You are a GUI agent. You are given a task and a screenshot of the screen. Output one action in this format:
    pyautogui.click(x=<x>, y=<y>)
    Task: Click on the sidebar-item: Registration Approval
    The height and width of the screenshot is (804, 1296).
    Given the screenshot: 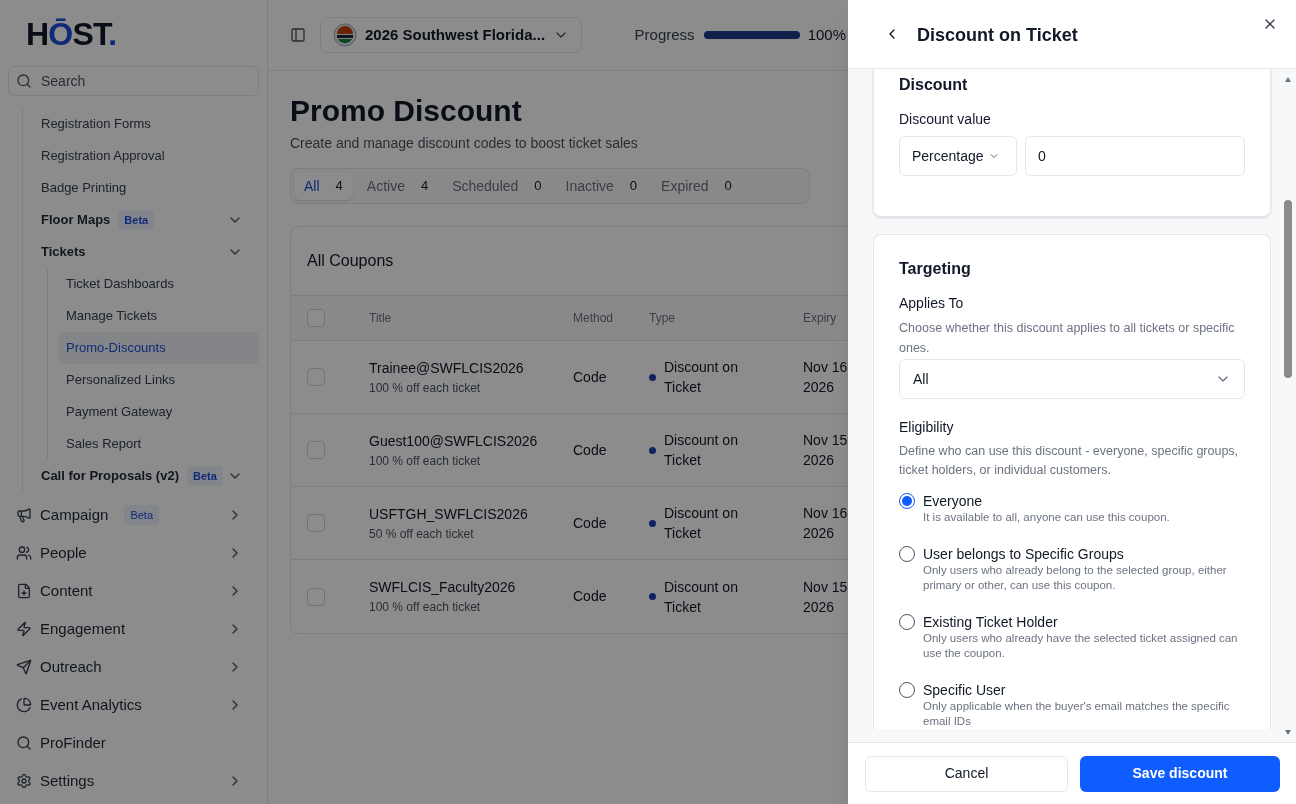 What is the action you would take?
    pyautogui.click(x=141, y=156)
    